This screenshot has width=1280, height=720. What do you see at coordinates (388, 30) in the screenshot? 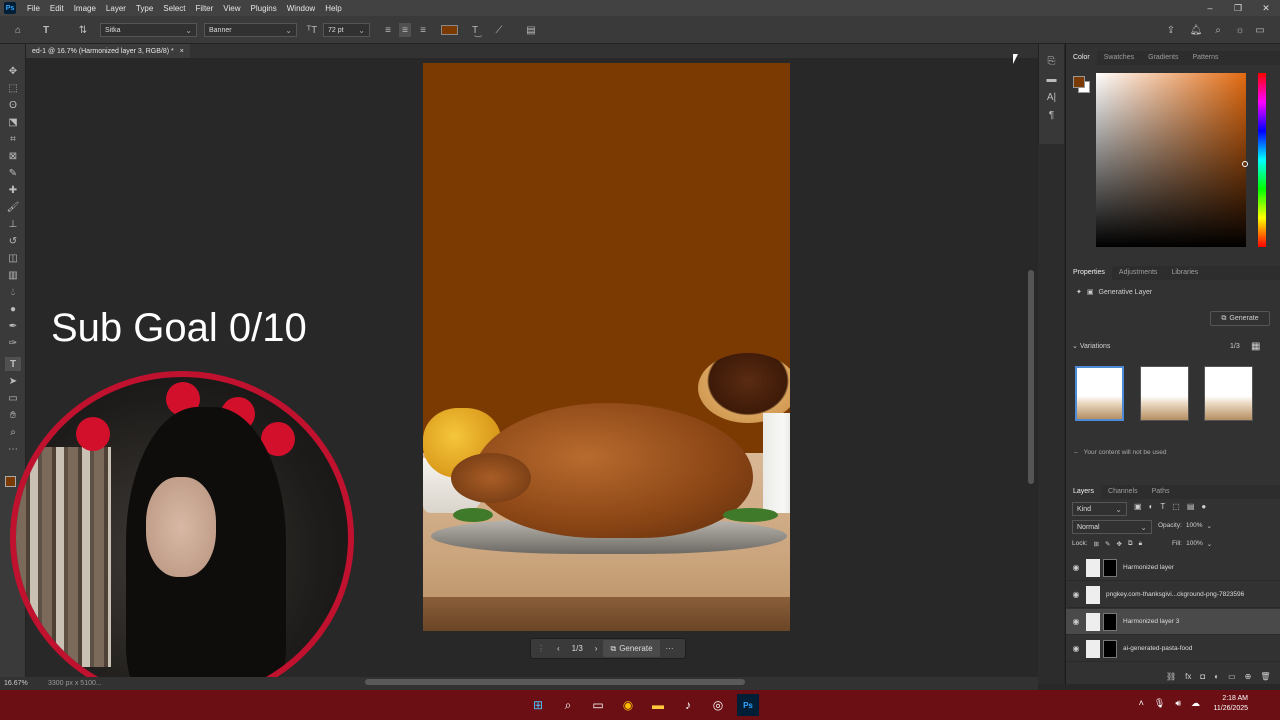
I see `align-left-icon: ≡` at bounding box center [388, 30].